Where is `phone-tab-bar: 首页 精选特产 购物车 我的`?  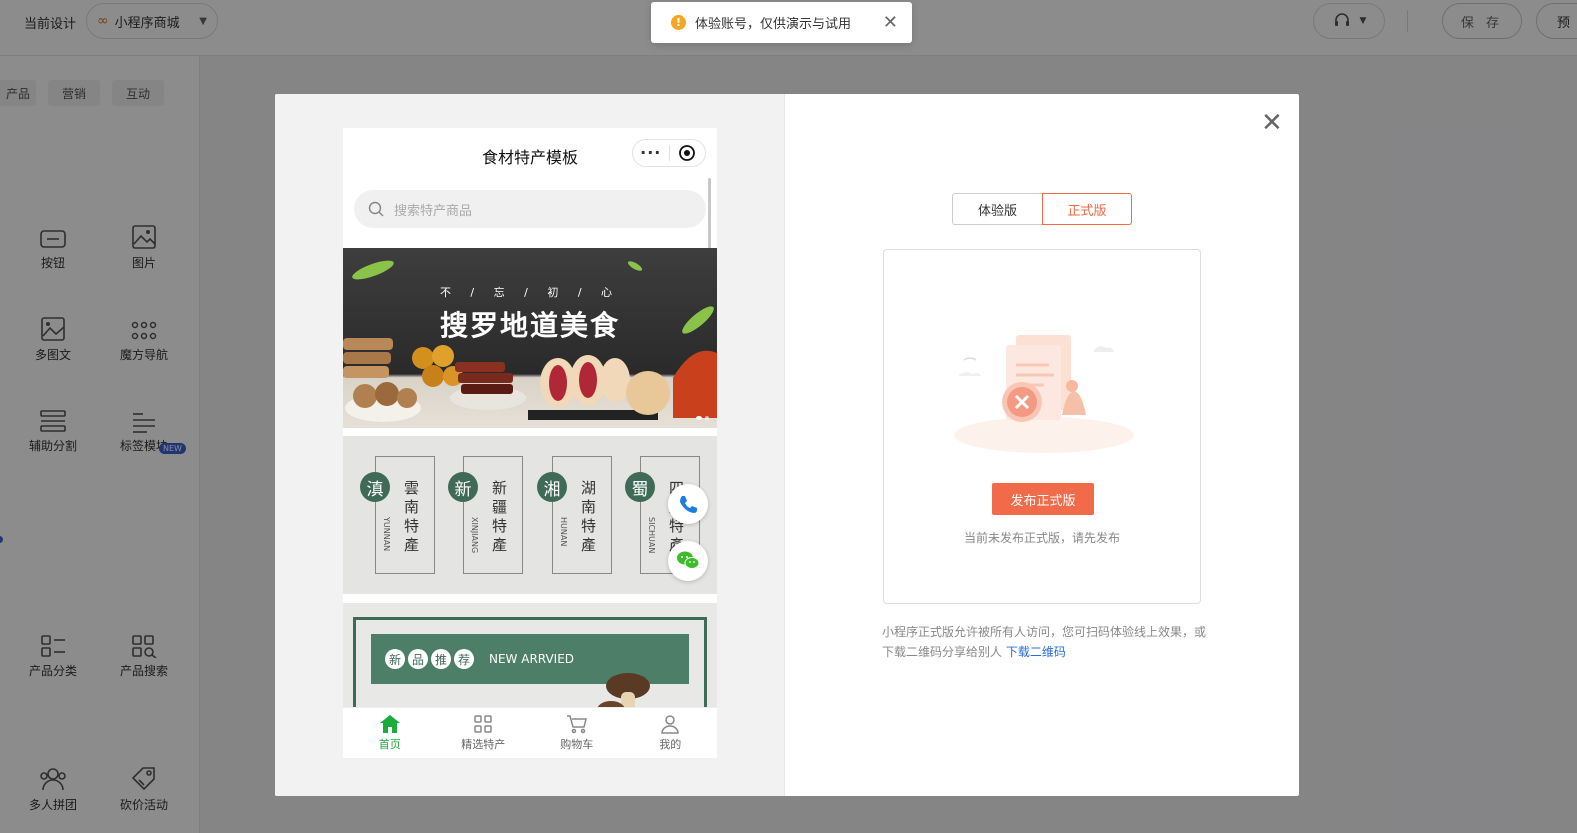
phone-tab-bar: 首页 精选特产 购物车 我的 is located at coordinates (530, 732).